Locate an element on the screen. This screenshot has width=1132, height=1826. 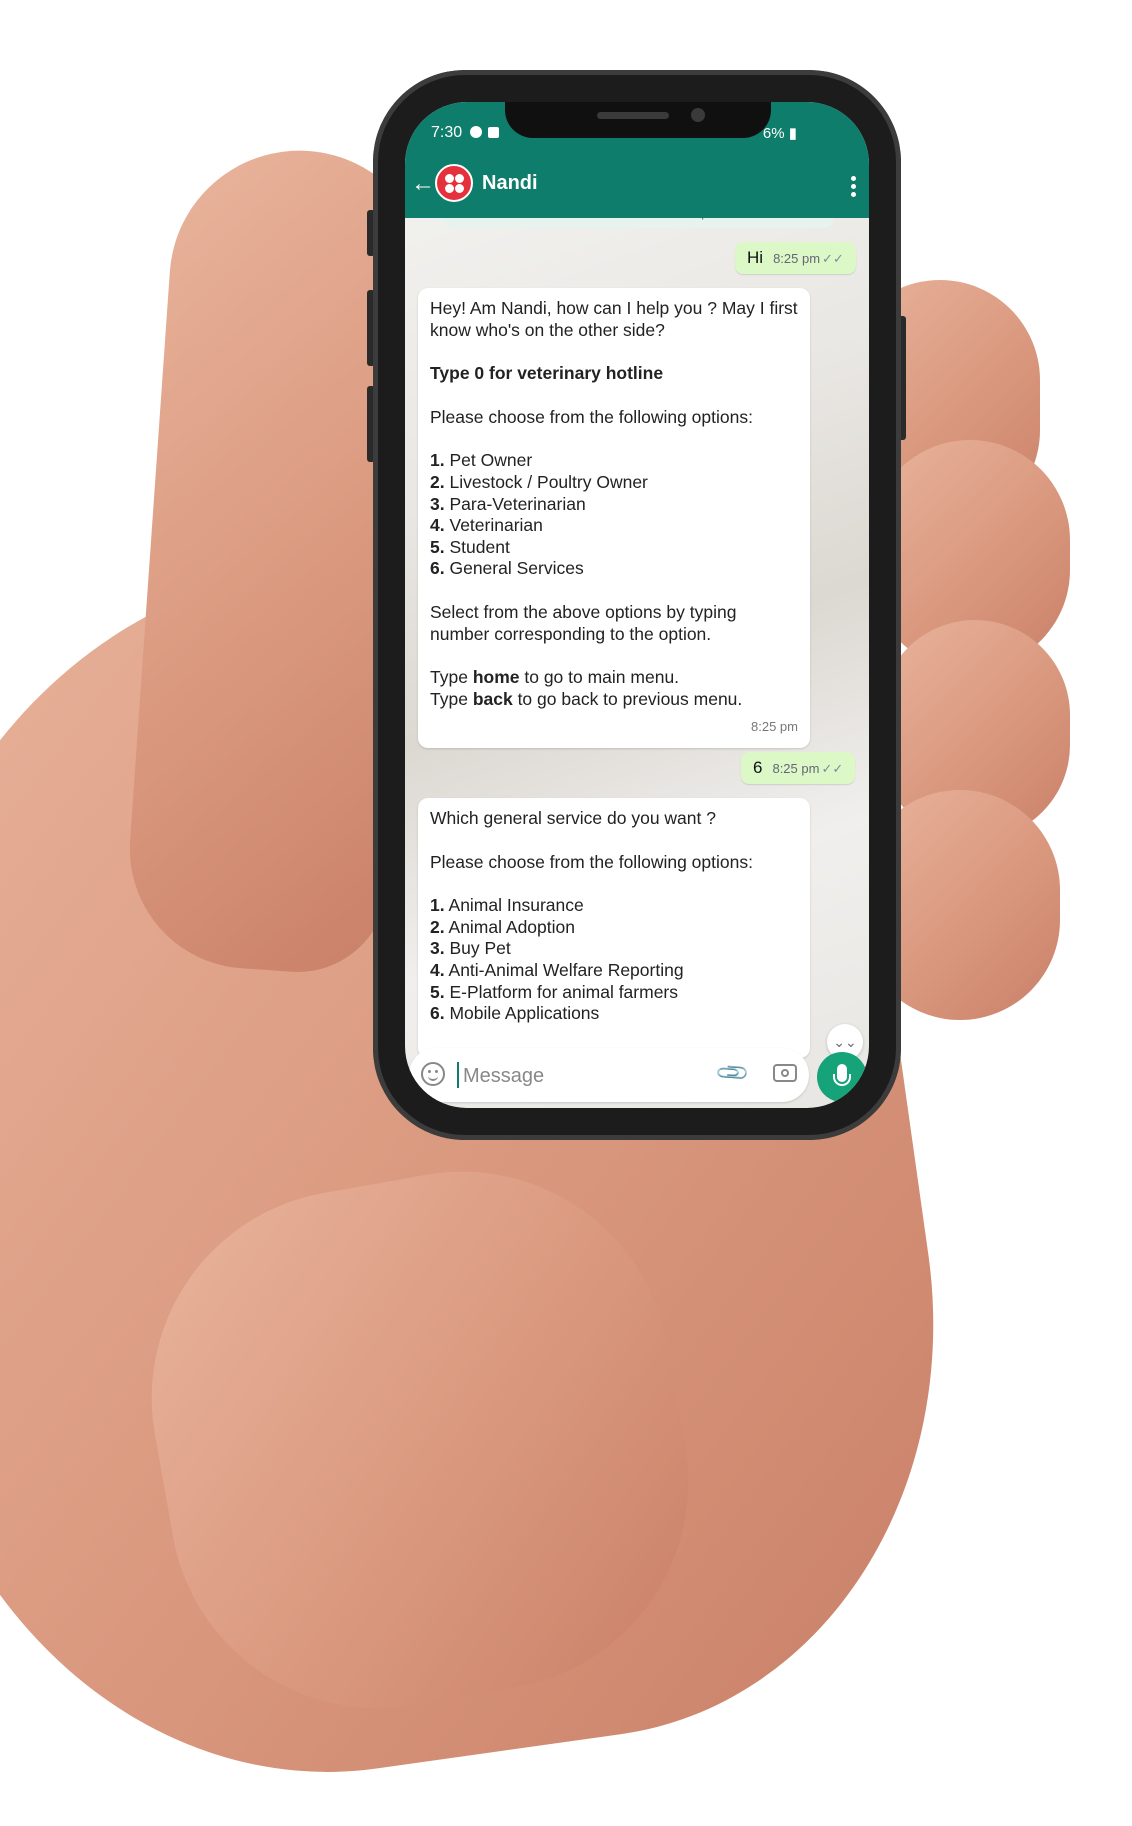
battery-status: 6% ▮ is located at coordinates (780, 133).